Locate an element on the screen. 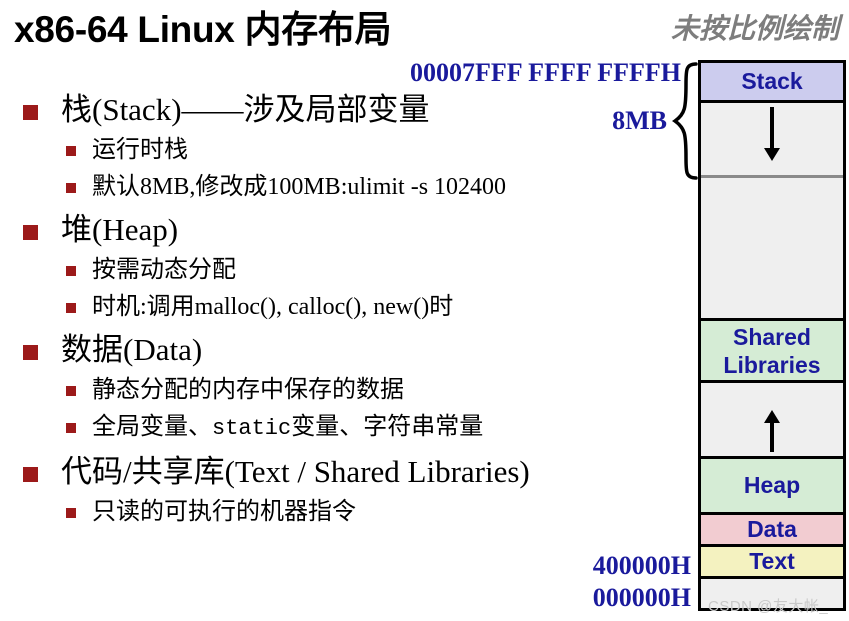 Image resolution: width=849 pixels, height=621 pixels. arrow-down-icon is located at coordinates (772, 128).